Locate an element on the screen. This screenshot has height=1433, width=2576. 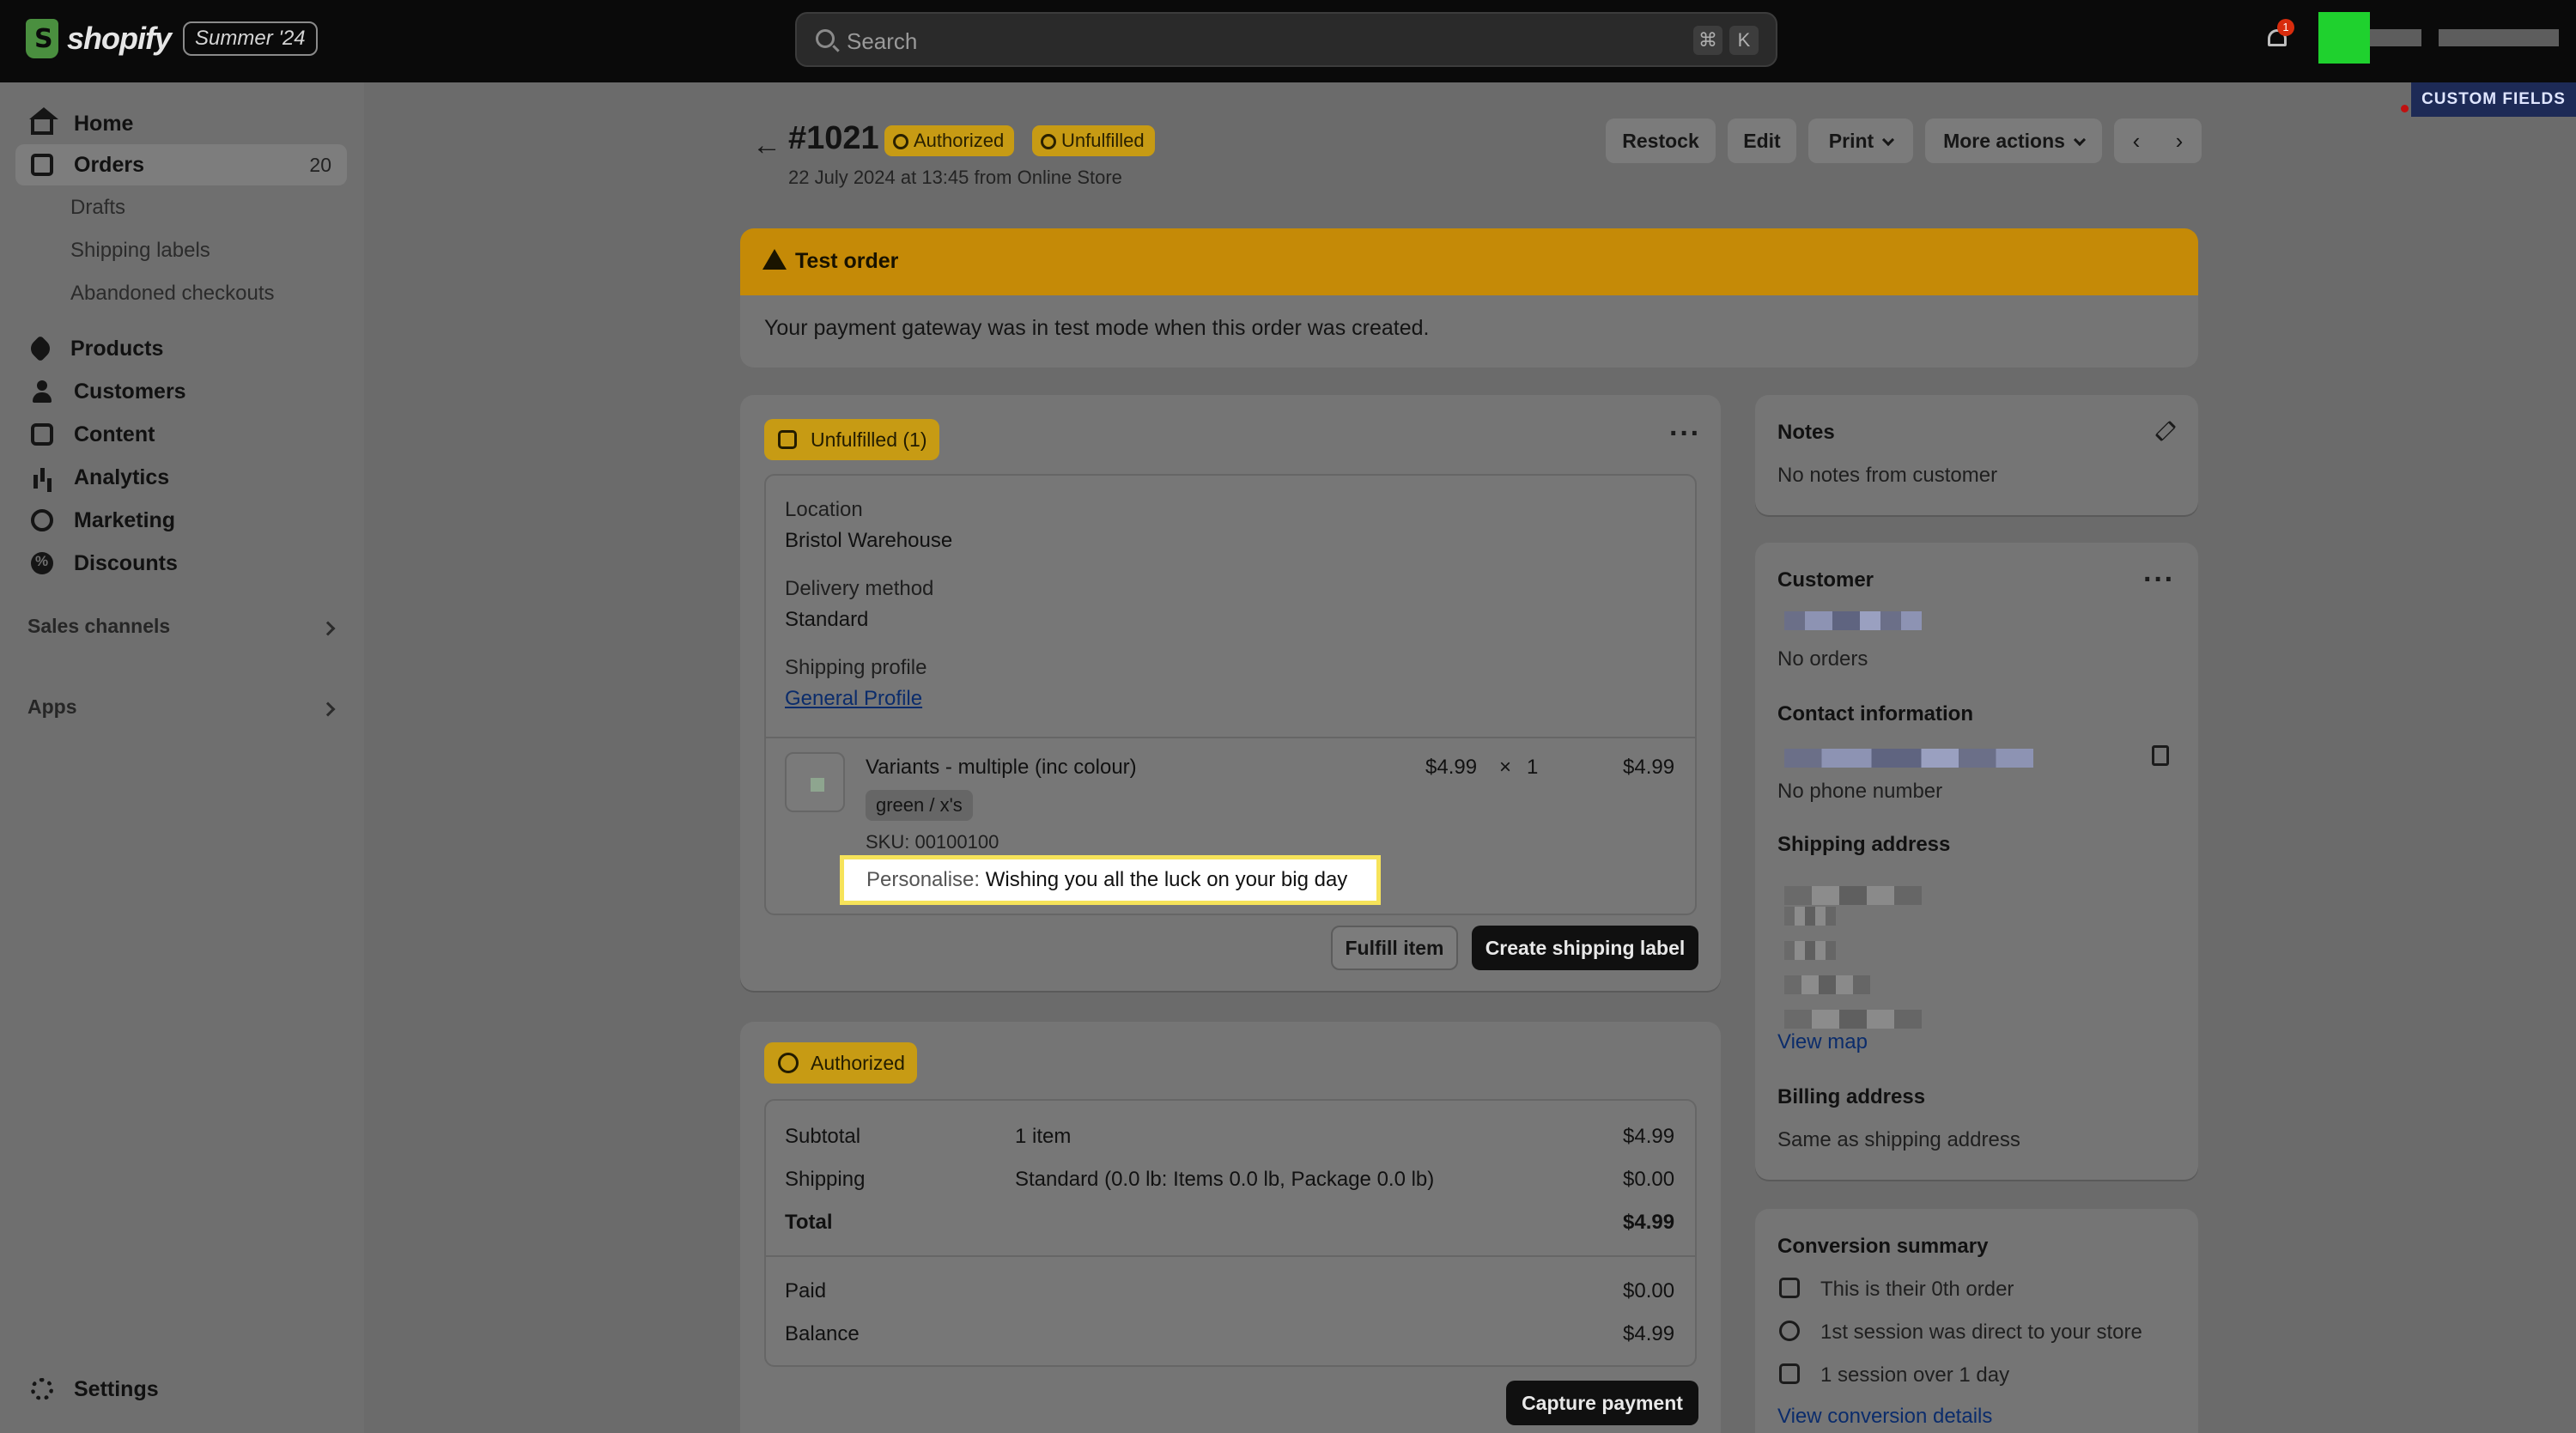
customer-name-redacted is located at coordinates (1853, 620).